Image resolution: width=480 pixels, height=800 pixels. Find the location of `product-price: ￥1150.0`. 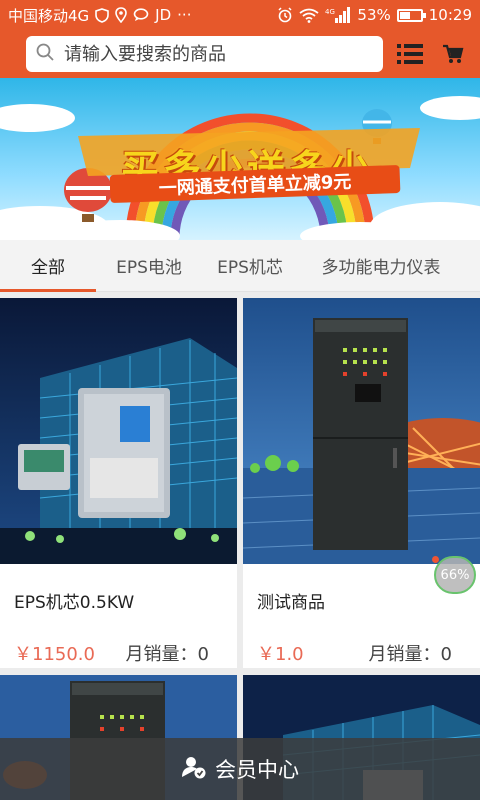

product-price: ￥1150.0 is located at coordinates (54, 654).